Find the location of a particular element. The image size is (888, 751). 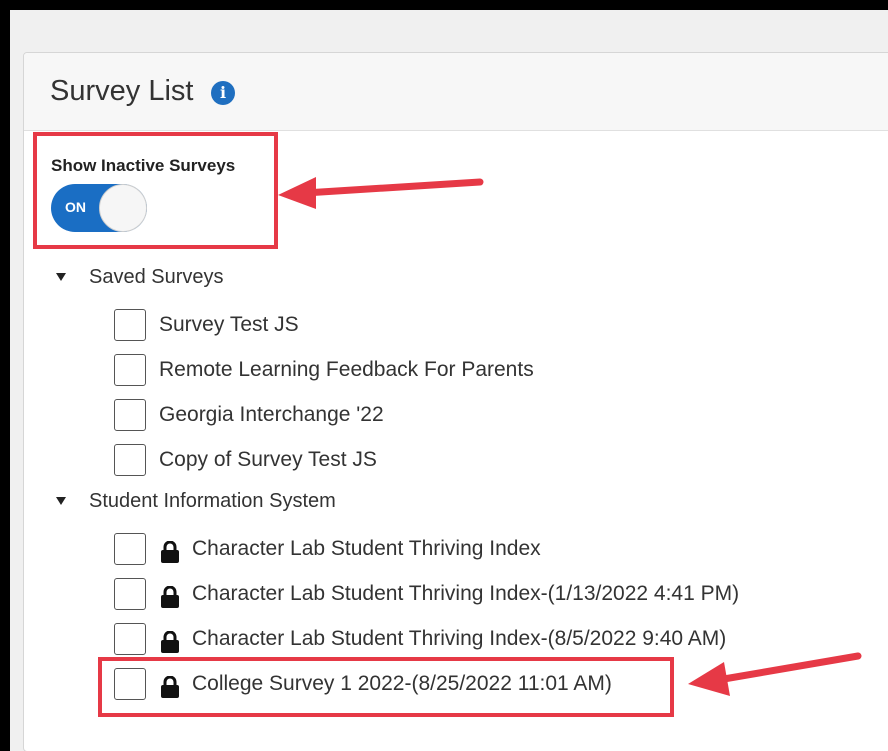

group-label: Student Information System is located at coordinates (212, 501).